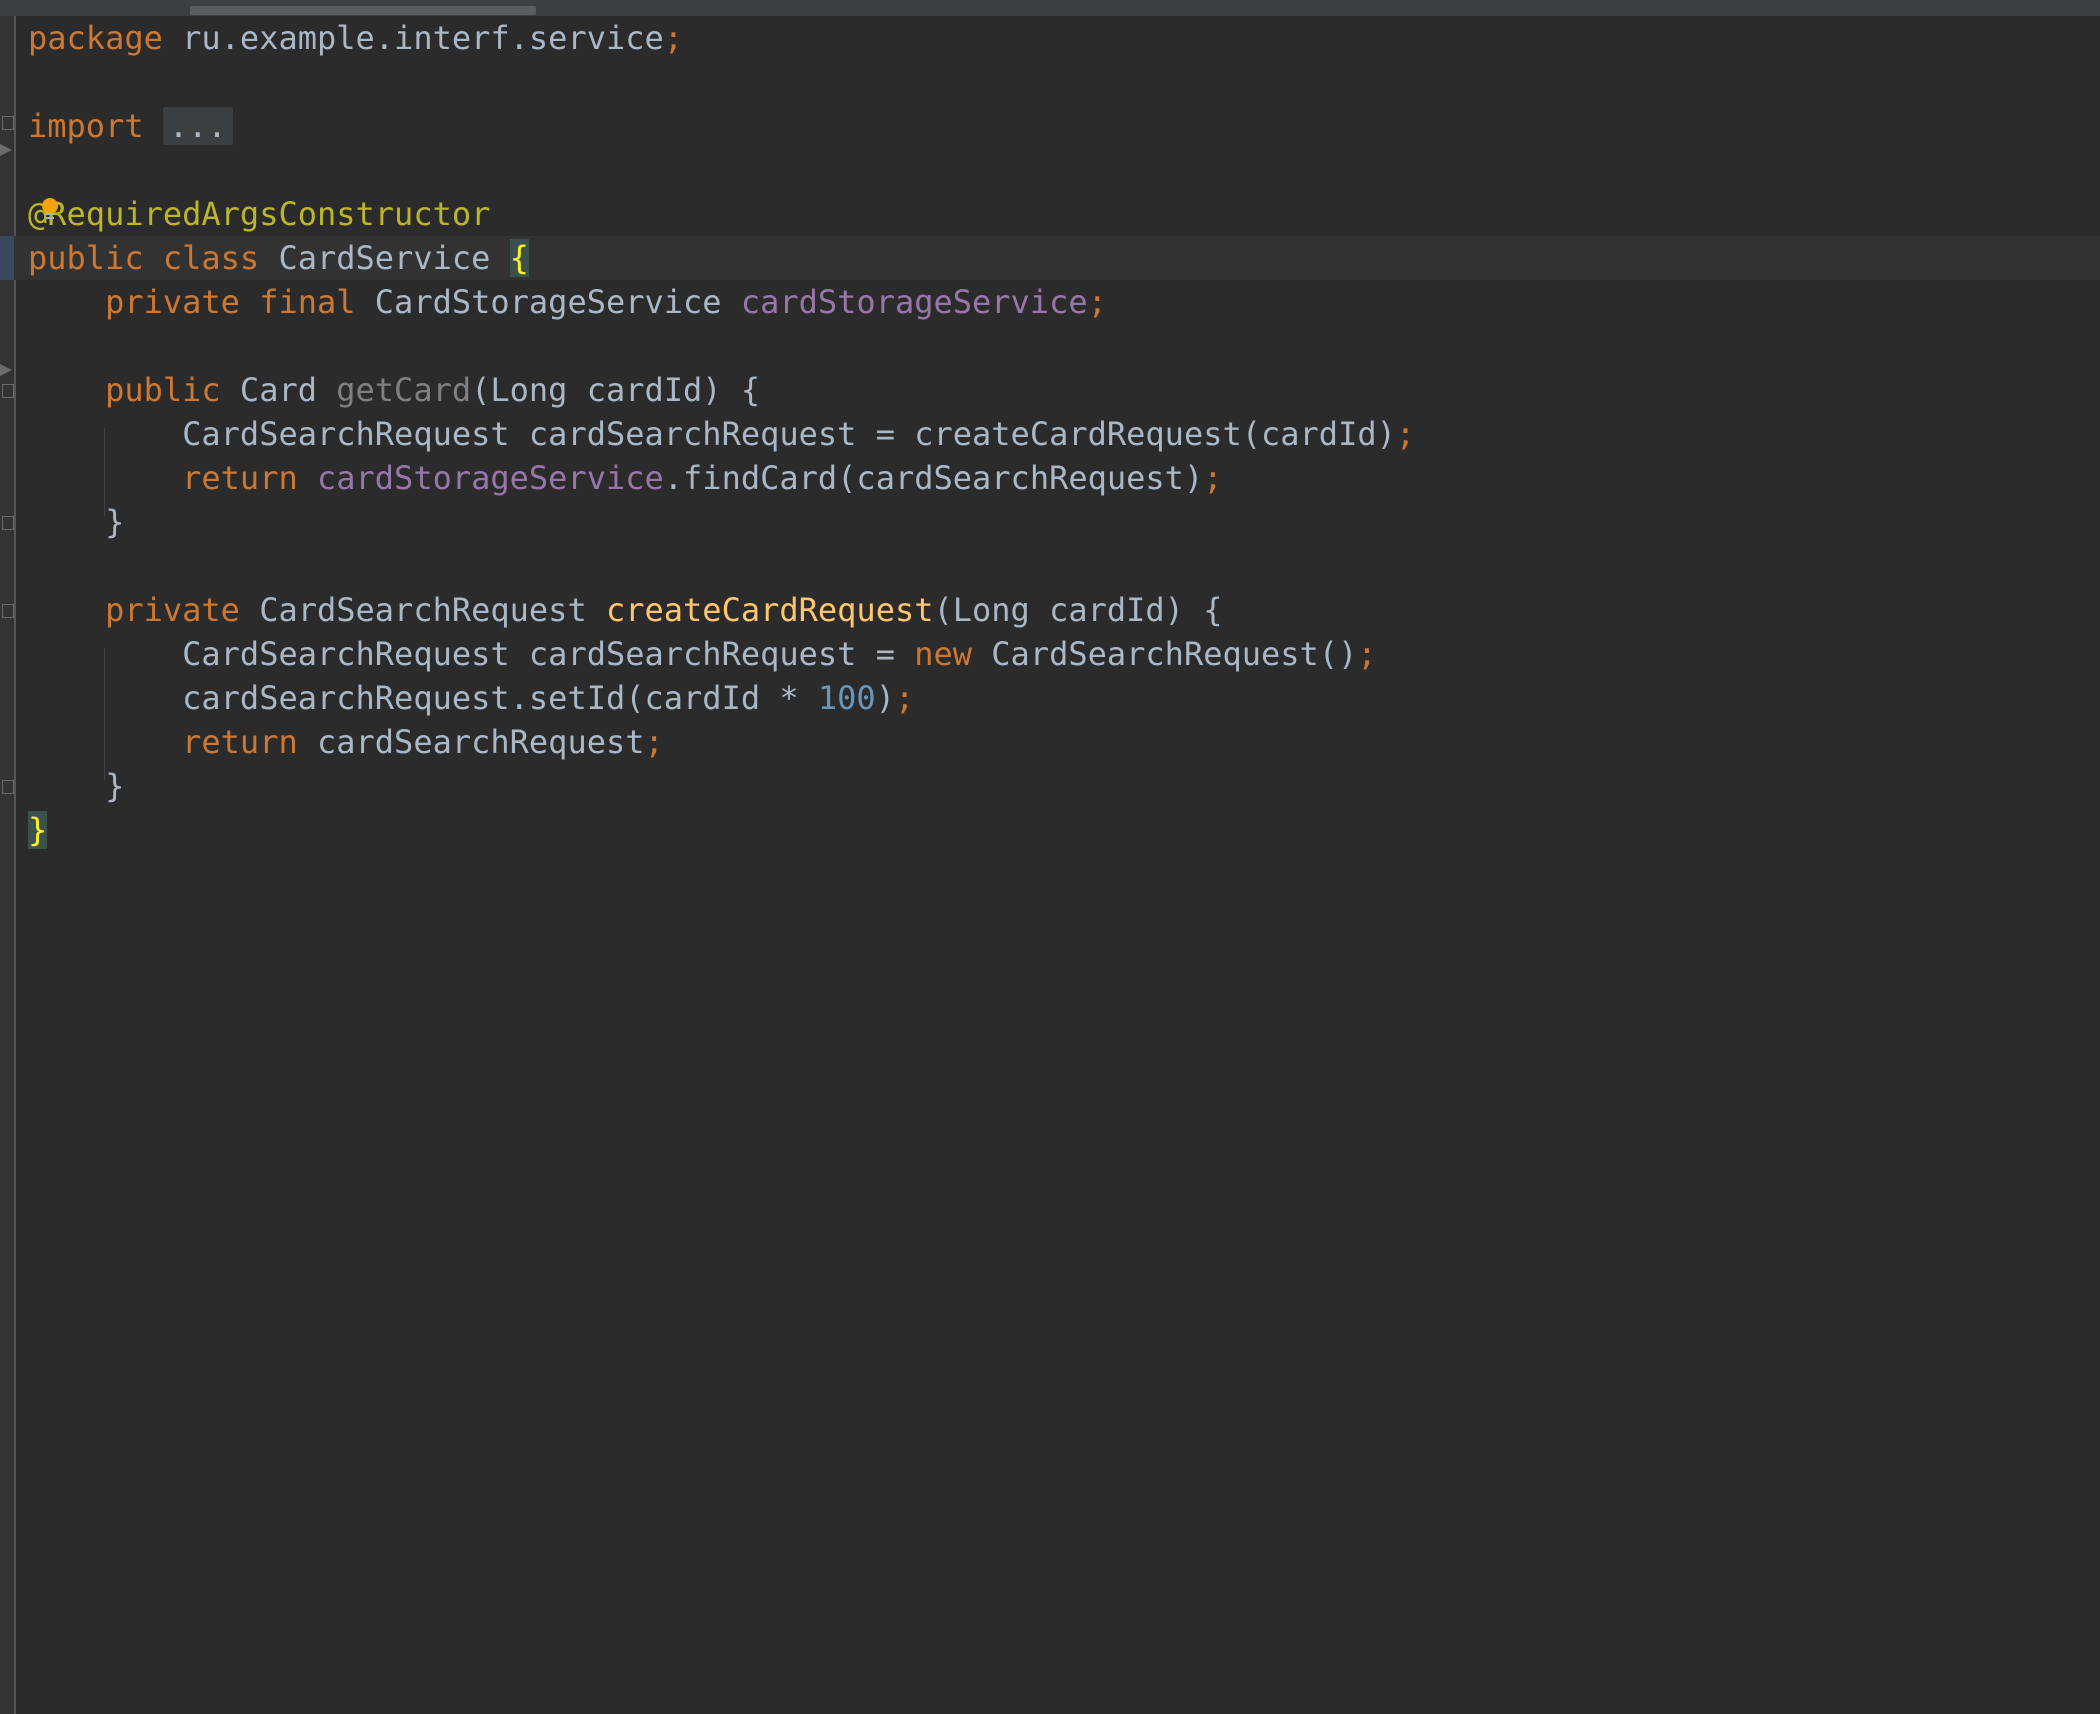  What do you see at coordinates (471, 654) in the screenshot?
I see `code-token: CardSearchRequest cardSearchRequest =` at bounding box center [471, 654].